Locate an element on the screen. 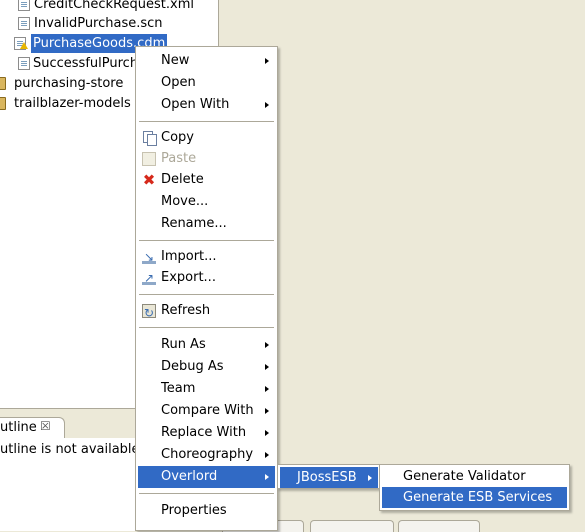  menu-item-refresh: Refresh is located at coordinates (206, 312).